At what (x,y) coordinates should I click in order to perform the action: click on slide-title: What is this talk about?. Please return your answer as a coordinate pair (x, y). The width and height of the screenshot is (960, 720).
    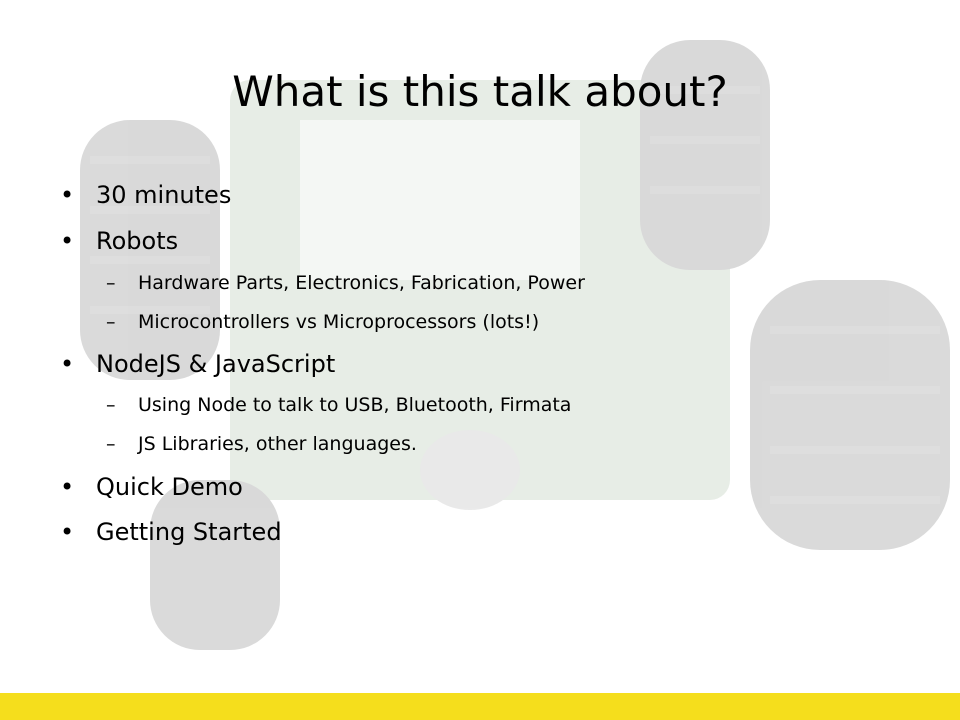
    Looking at the image, I should click on (480, 91).